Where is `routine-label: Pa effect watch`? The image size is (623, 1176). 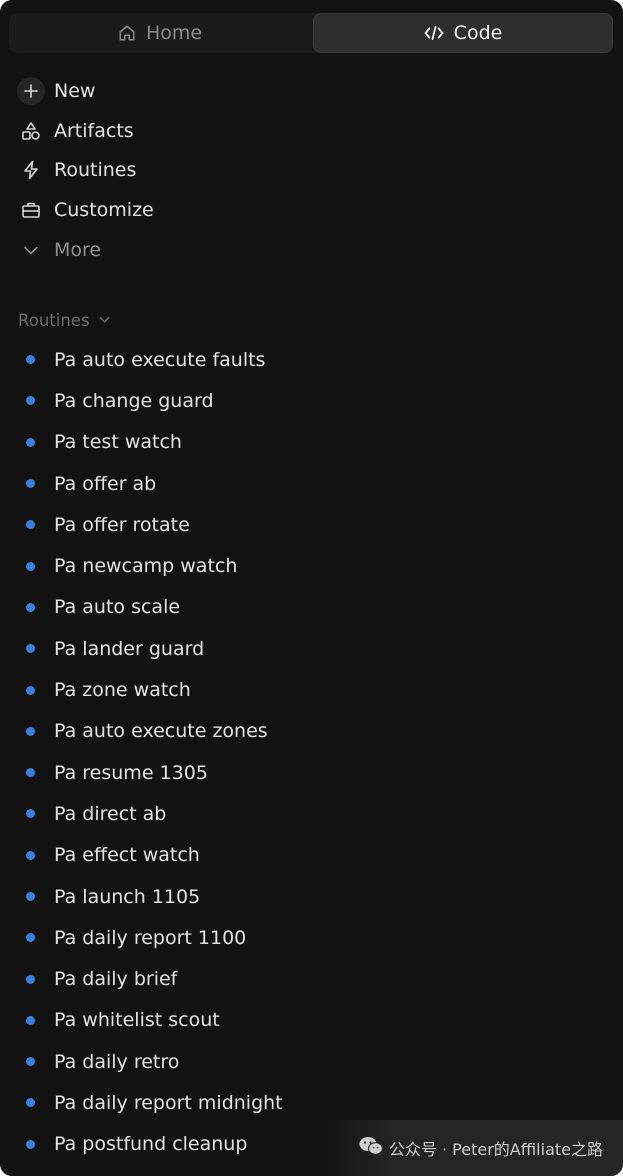
routine-label: Pa effect watch is located at coordinates (127, 855).